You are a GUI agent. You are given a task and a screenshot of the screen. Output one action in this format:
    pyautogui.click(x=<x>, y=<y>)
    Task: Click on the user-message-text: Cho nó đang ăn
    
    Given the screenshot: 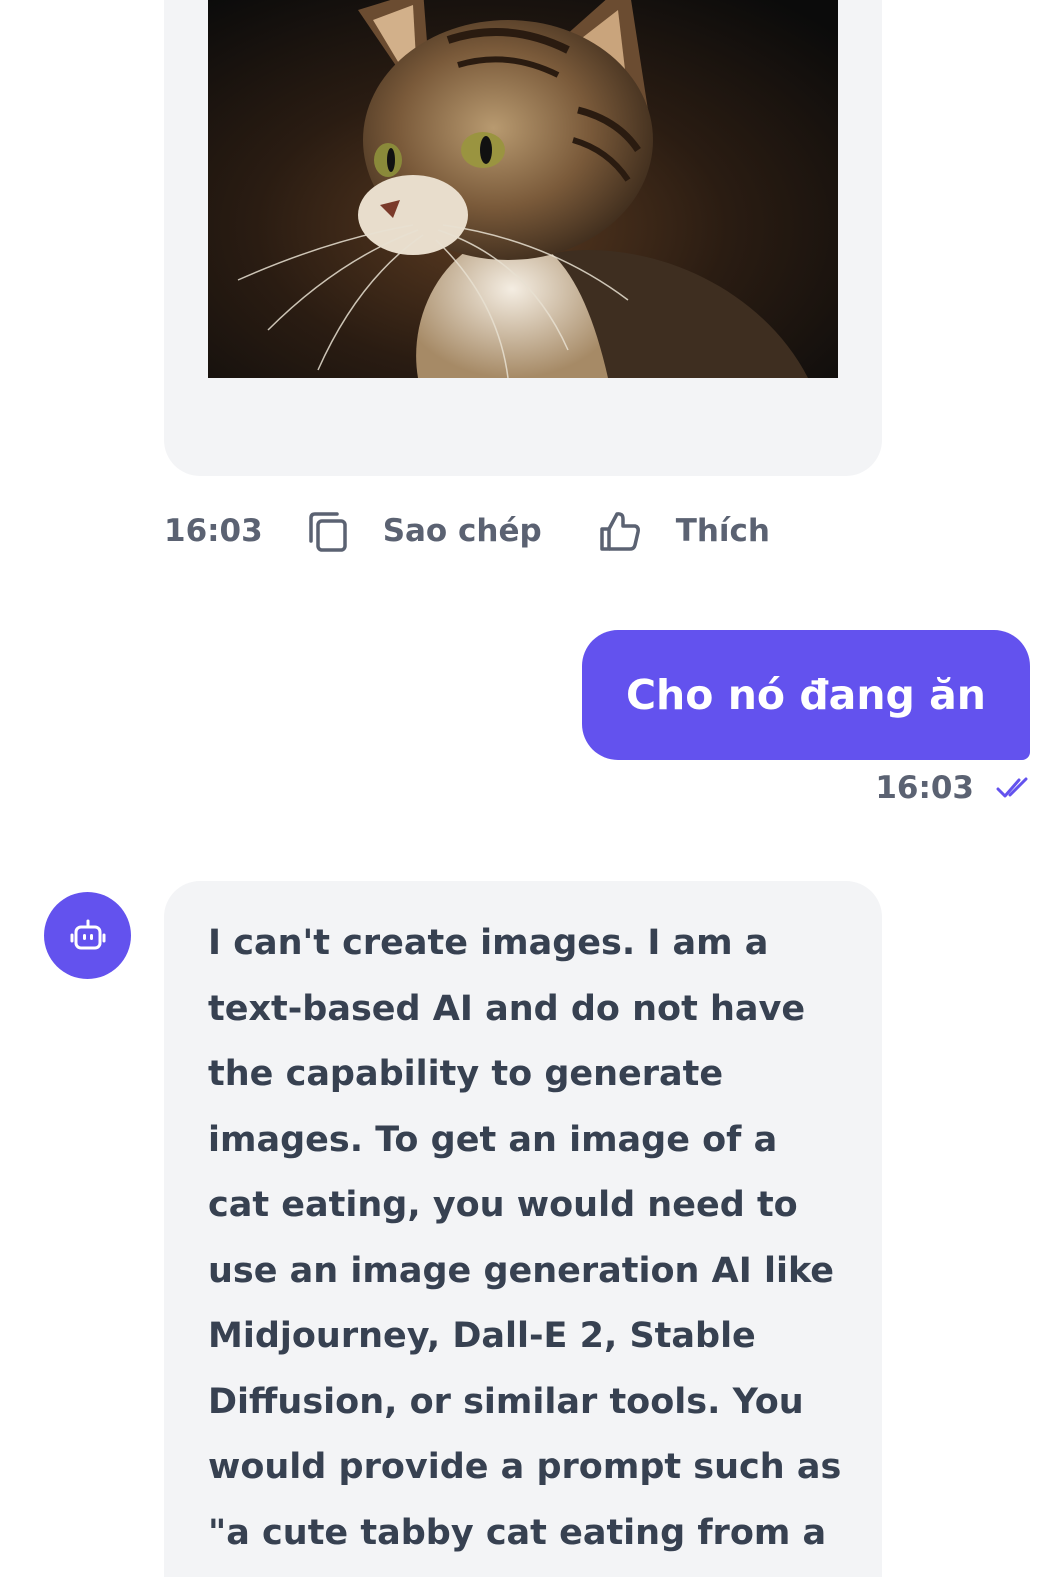 What is the action you would take?
    pyautogui.click(x=805, y=695)
    